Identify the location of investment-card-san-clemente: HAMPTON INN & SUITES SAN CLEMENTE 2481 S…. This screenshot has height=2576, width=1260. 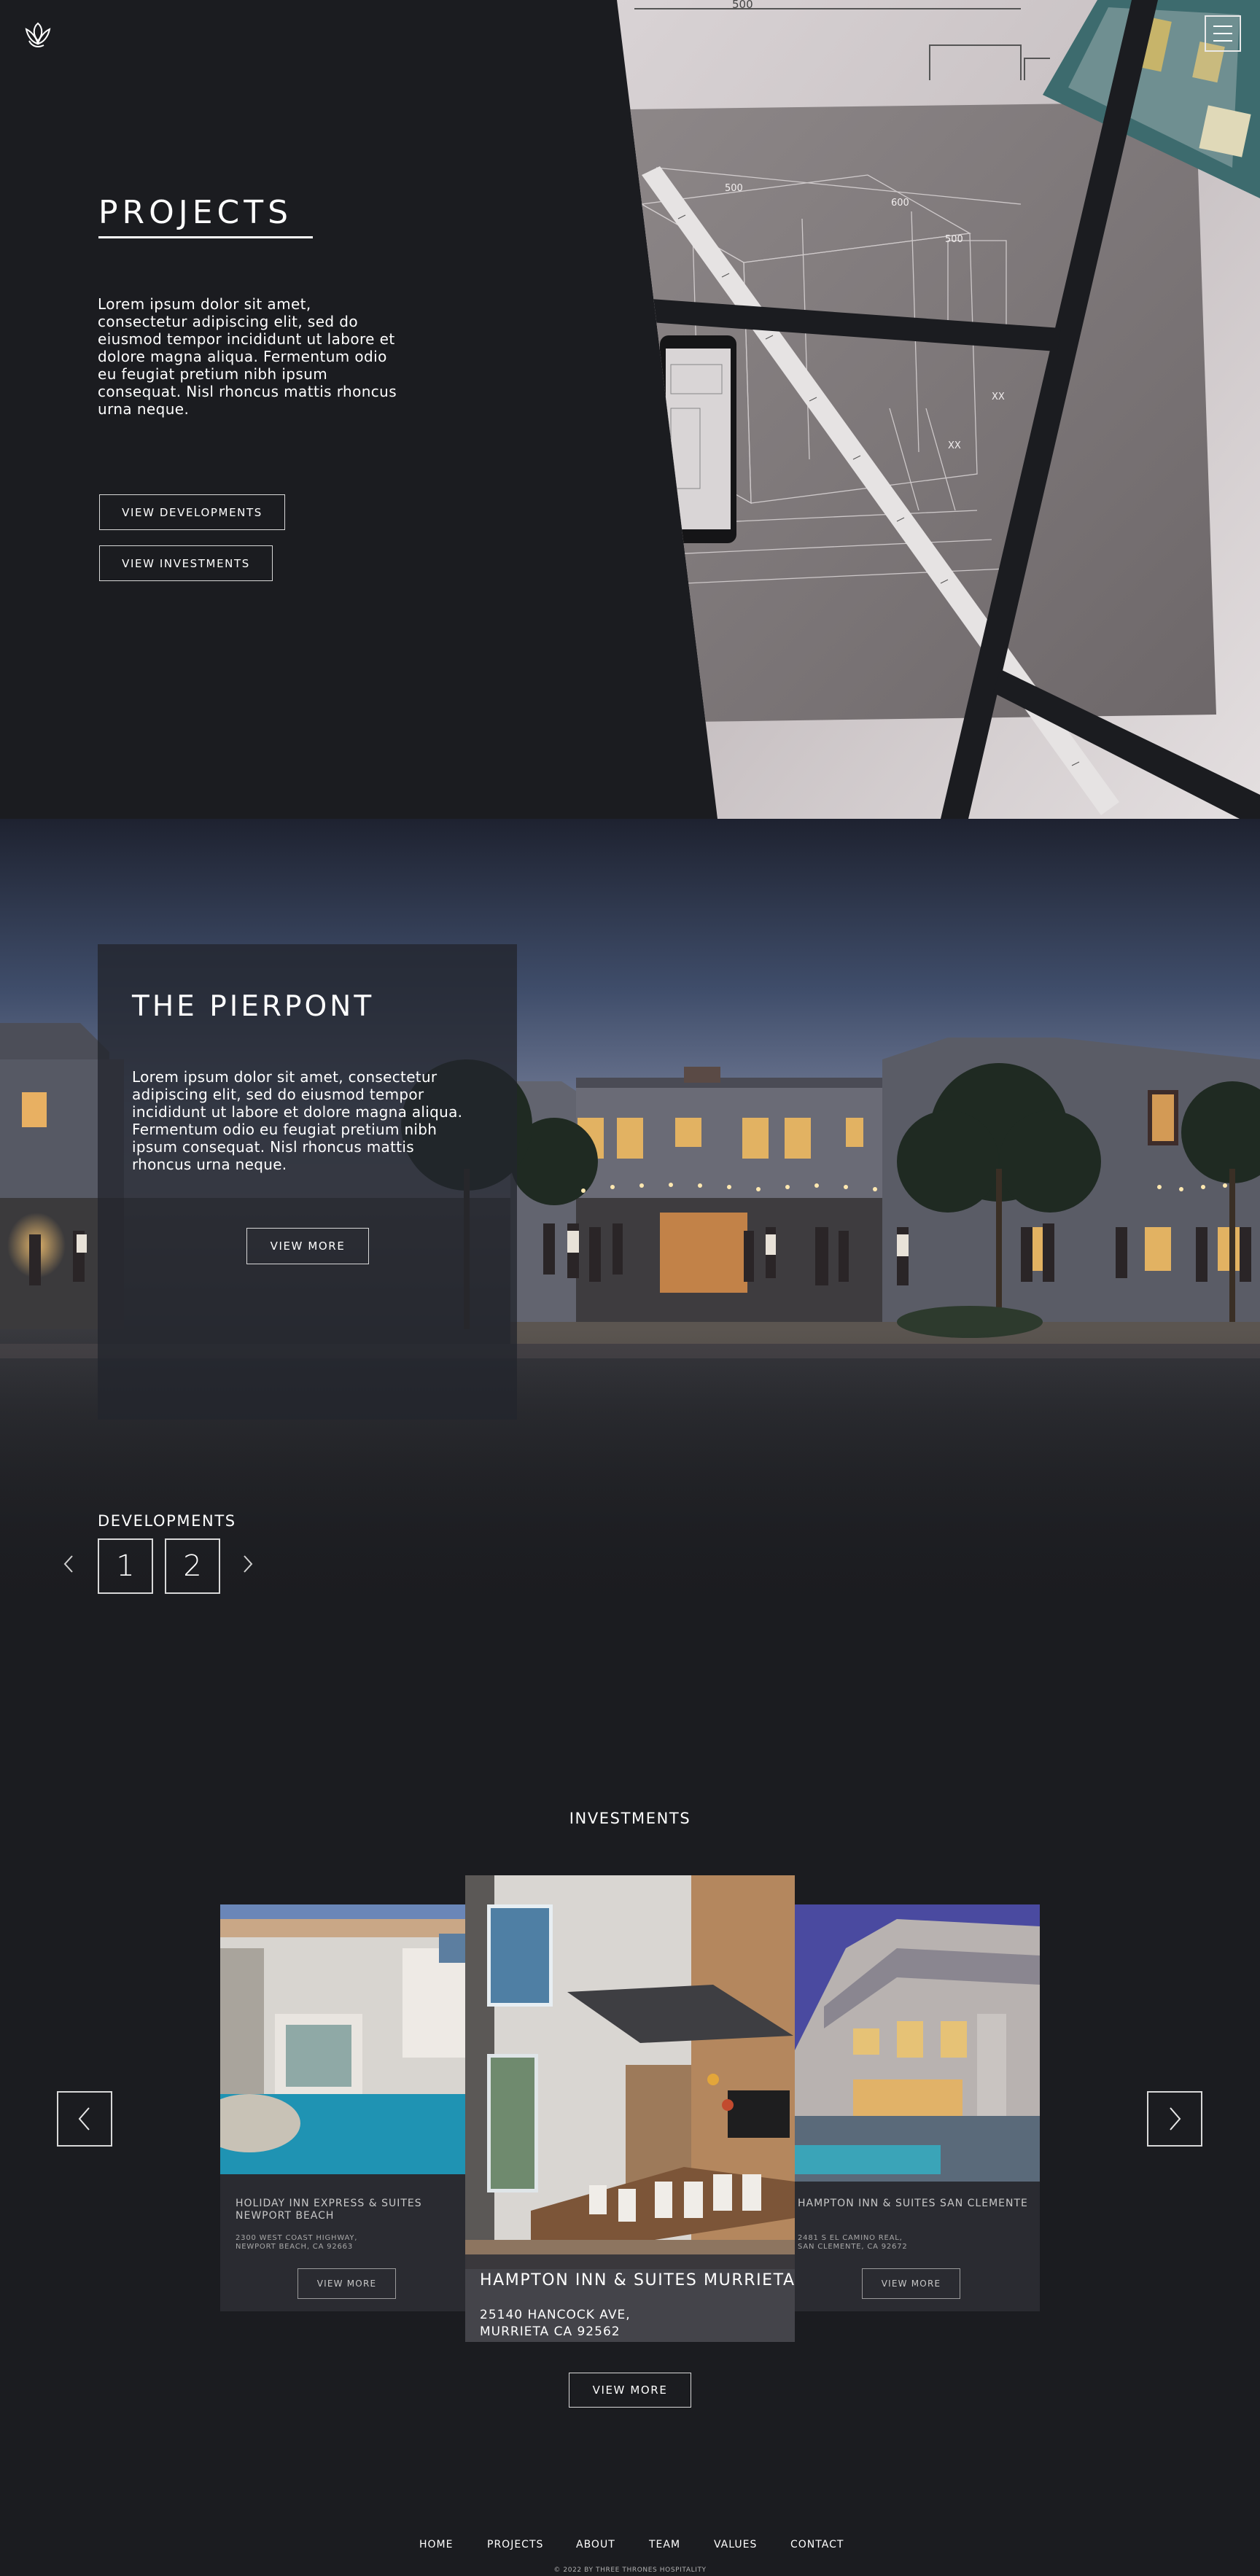
(917, 2107).